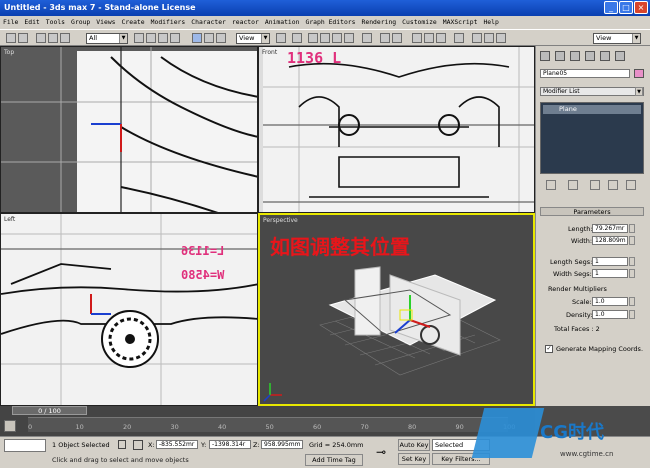 Image resolution: width=650 pixels, height=468 pixels. What do you see at coordinates (620, 56) in the screenshot?
I see `utilities-tab-icon` at bounding box center [620, 56].